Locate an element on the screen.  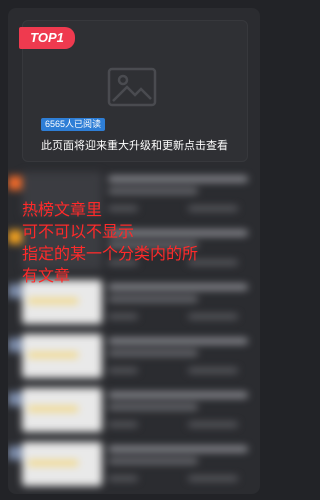
annotation-line: 有文章 is located at coordinates (46, 276).